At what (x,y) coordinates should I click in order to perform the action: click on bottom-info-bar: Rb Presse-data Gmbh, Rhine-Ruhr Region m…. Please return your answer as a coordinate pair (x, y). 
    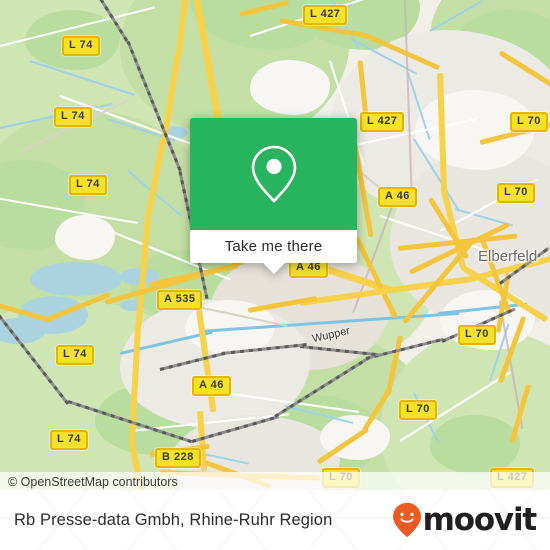
    Looking at the image, I should click on (275, 520).